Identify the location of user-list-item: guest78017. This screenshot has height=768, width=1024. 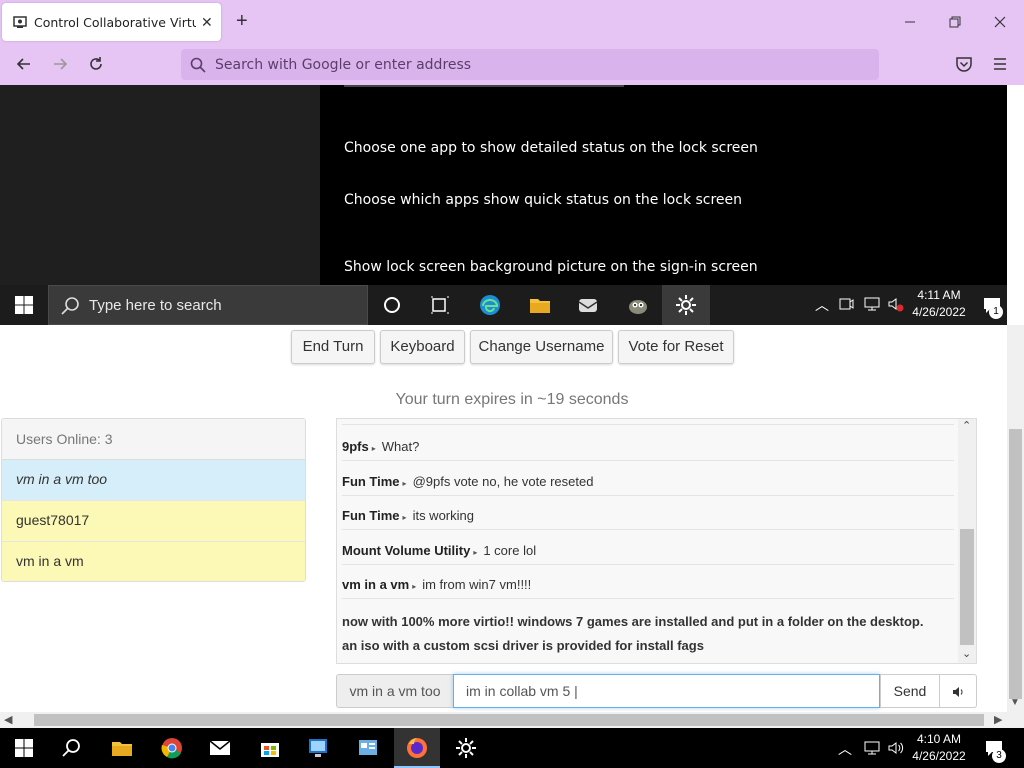
(153, 521).